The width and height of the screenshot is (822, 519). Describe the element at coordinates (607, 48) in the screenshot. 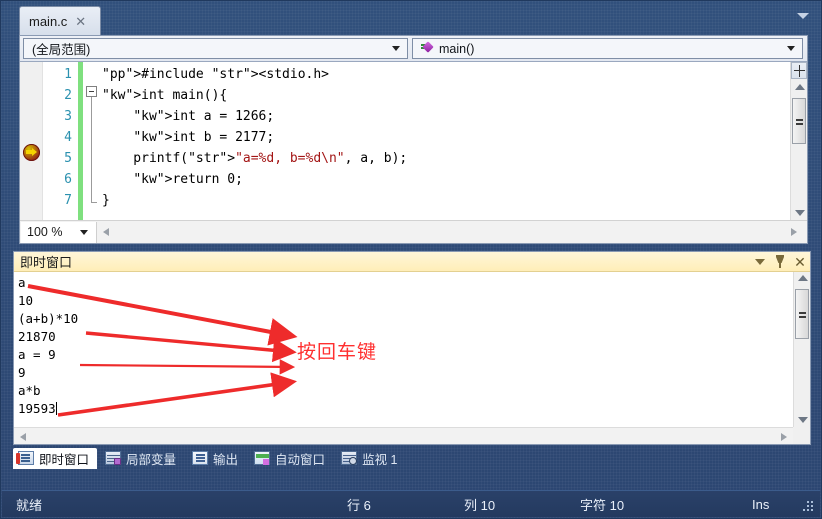

I see `member-dropdown: main()` at that location.